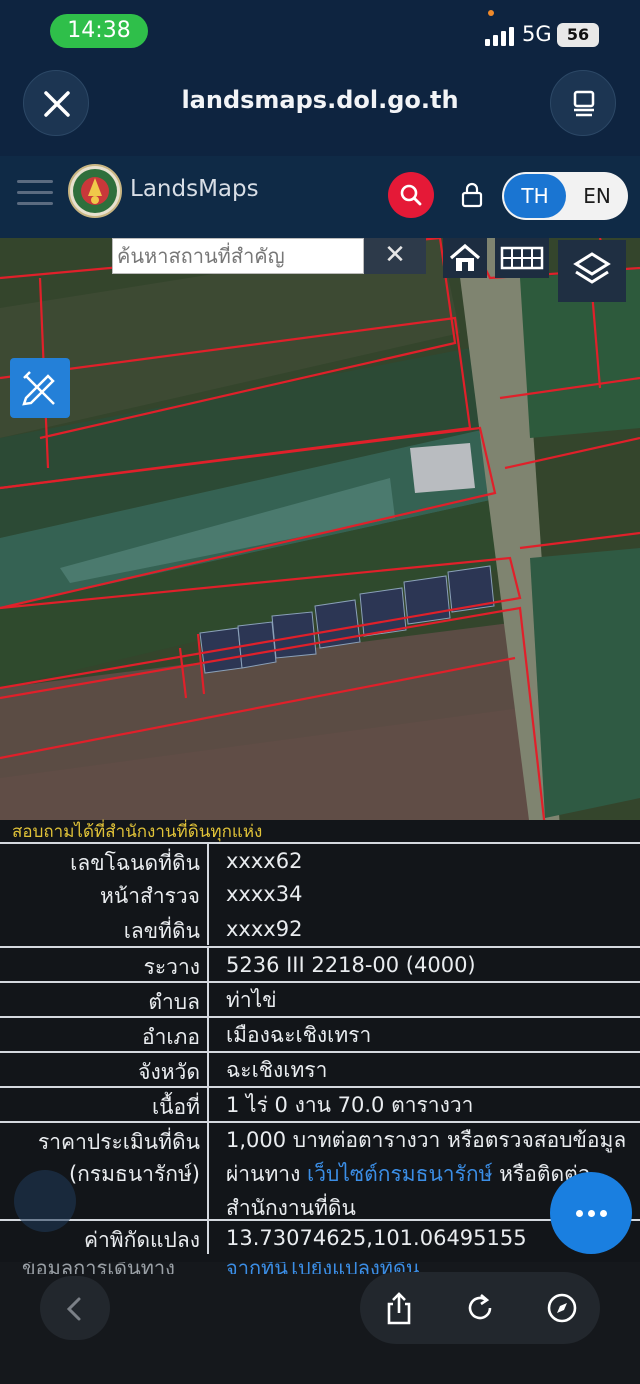  What do you see at coordinates (150, 896) in the screenshot?
I see `row-label: หน้าสำรวจ` at bounding box center [150, 896].